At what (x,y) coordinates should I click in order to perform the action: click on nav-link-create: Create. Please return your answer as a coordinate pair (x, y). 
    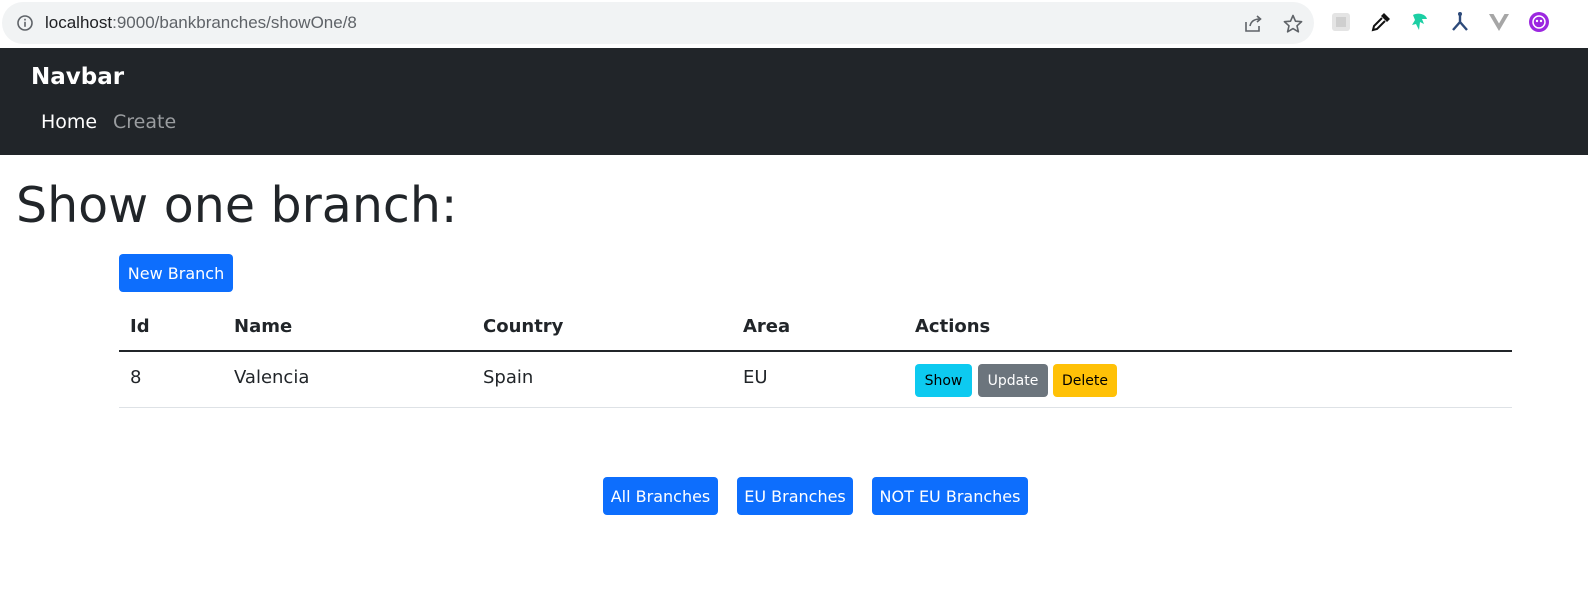
    Looking at the image, I should click on (144, 122).